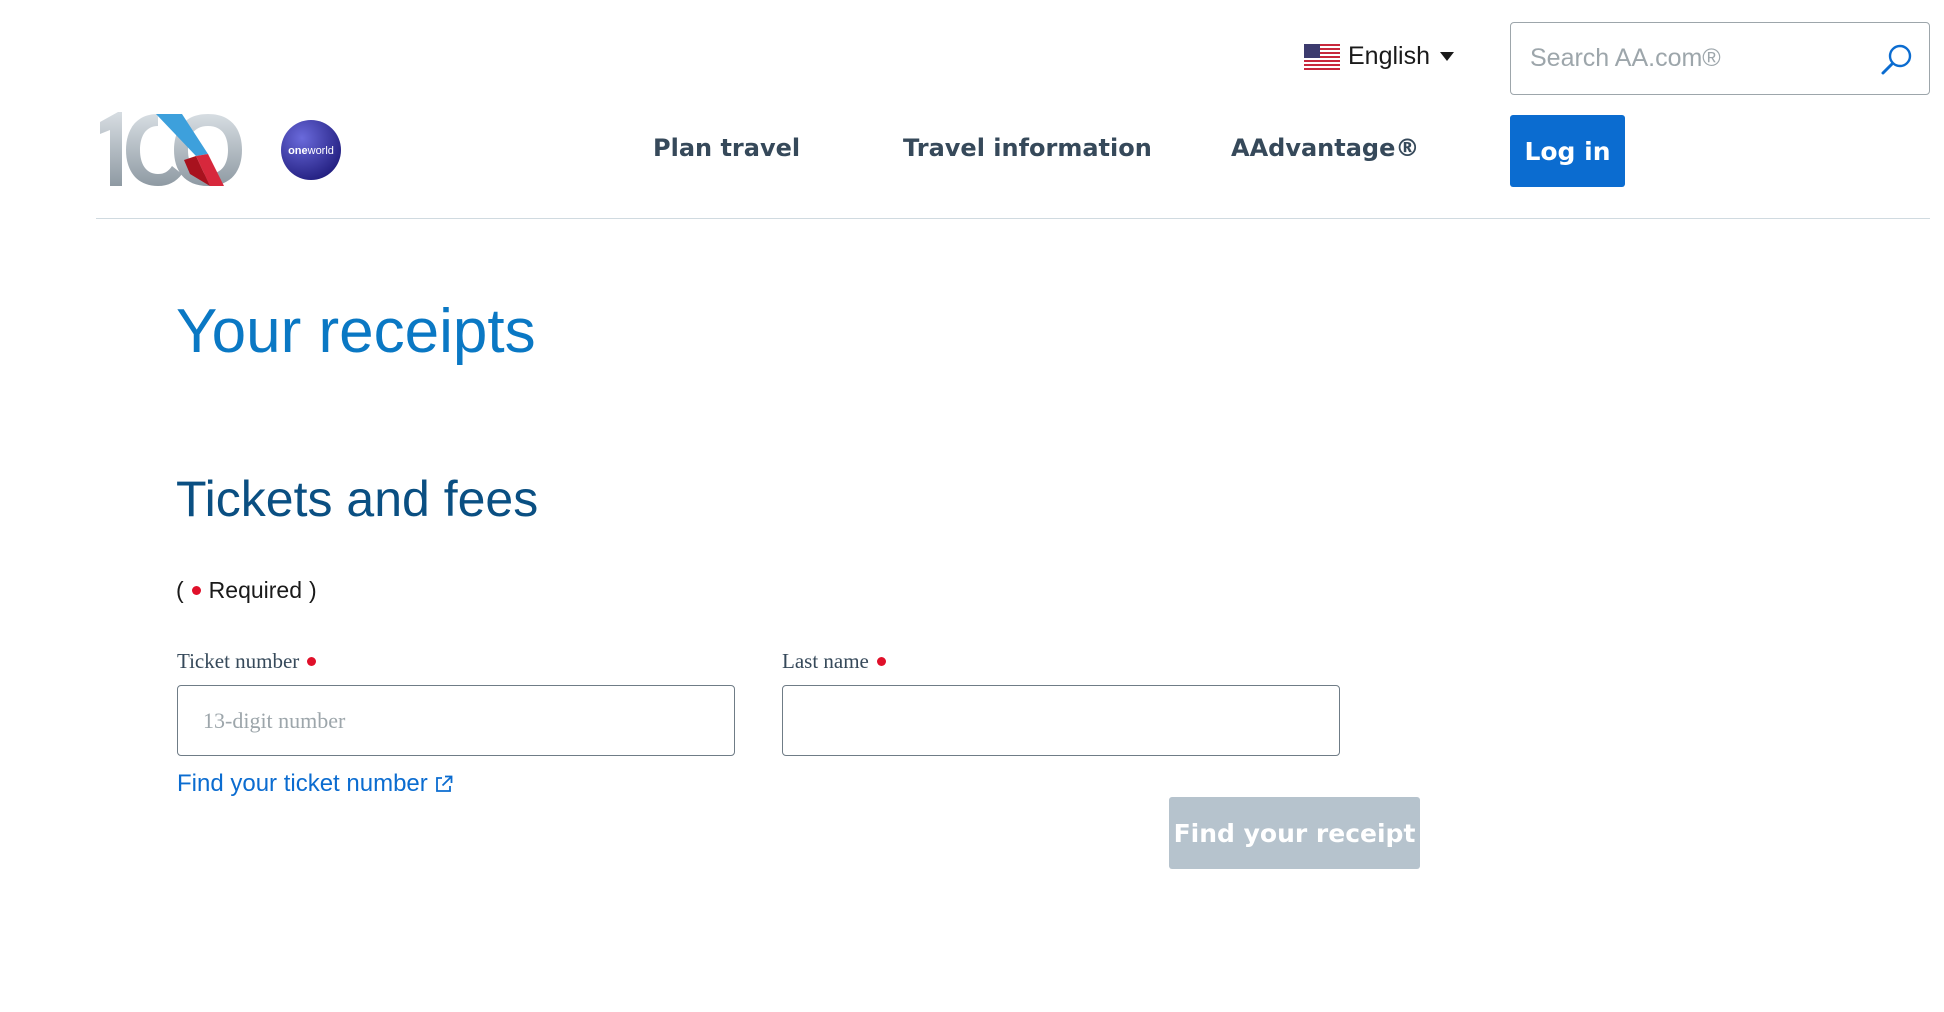 The image size is (1944, 1012). I want to click on language-selector: English, so click(1379, 56).